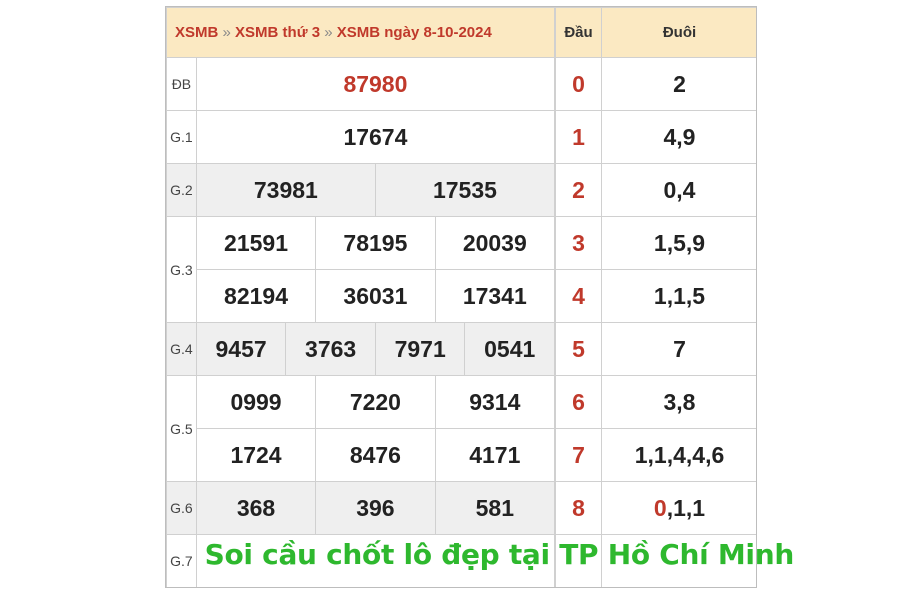  I want to click on special-prize-number: 87980, so click(375, 84).